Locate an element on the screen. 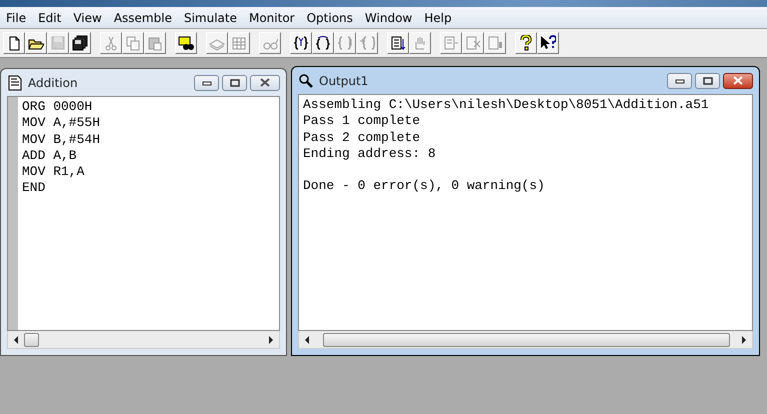 Image resolution: width=767 pixels, height=414 pixels. asm-file-icon is located at coordinates (15, 82).